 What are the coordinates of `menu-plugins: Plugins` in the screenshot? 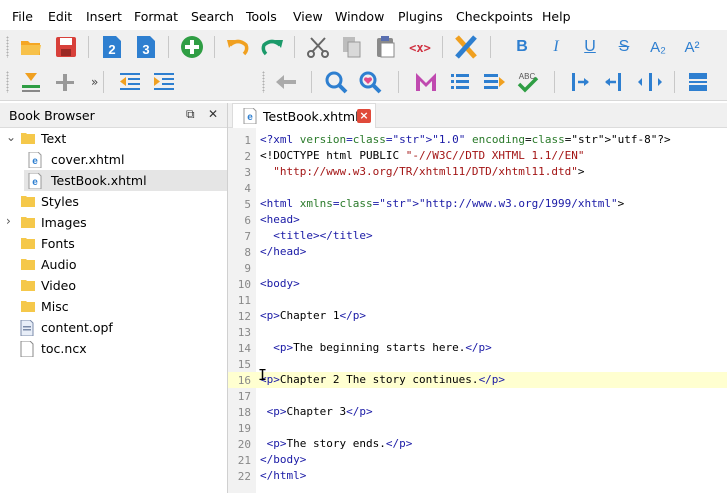 It's located at (420, 16).